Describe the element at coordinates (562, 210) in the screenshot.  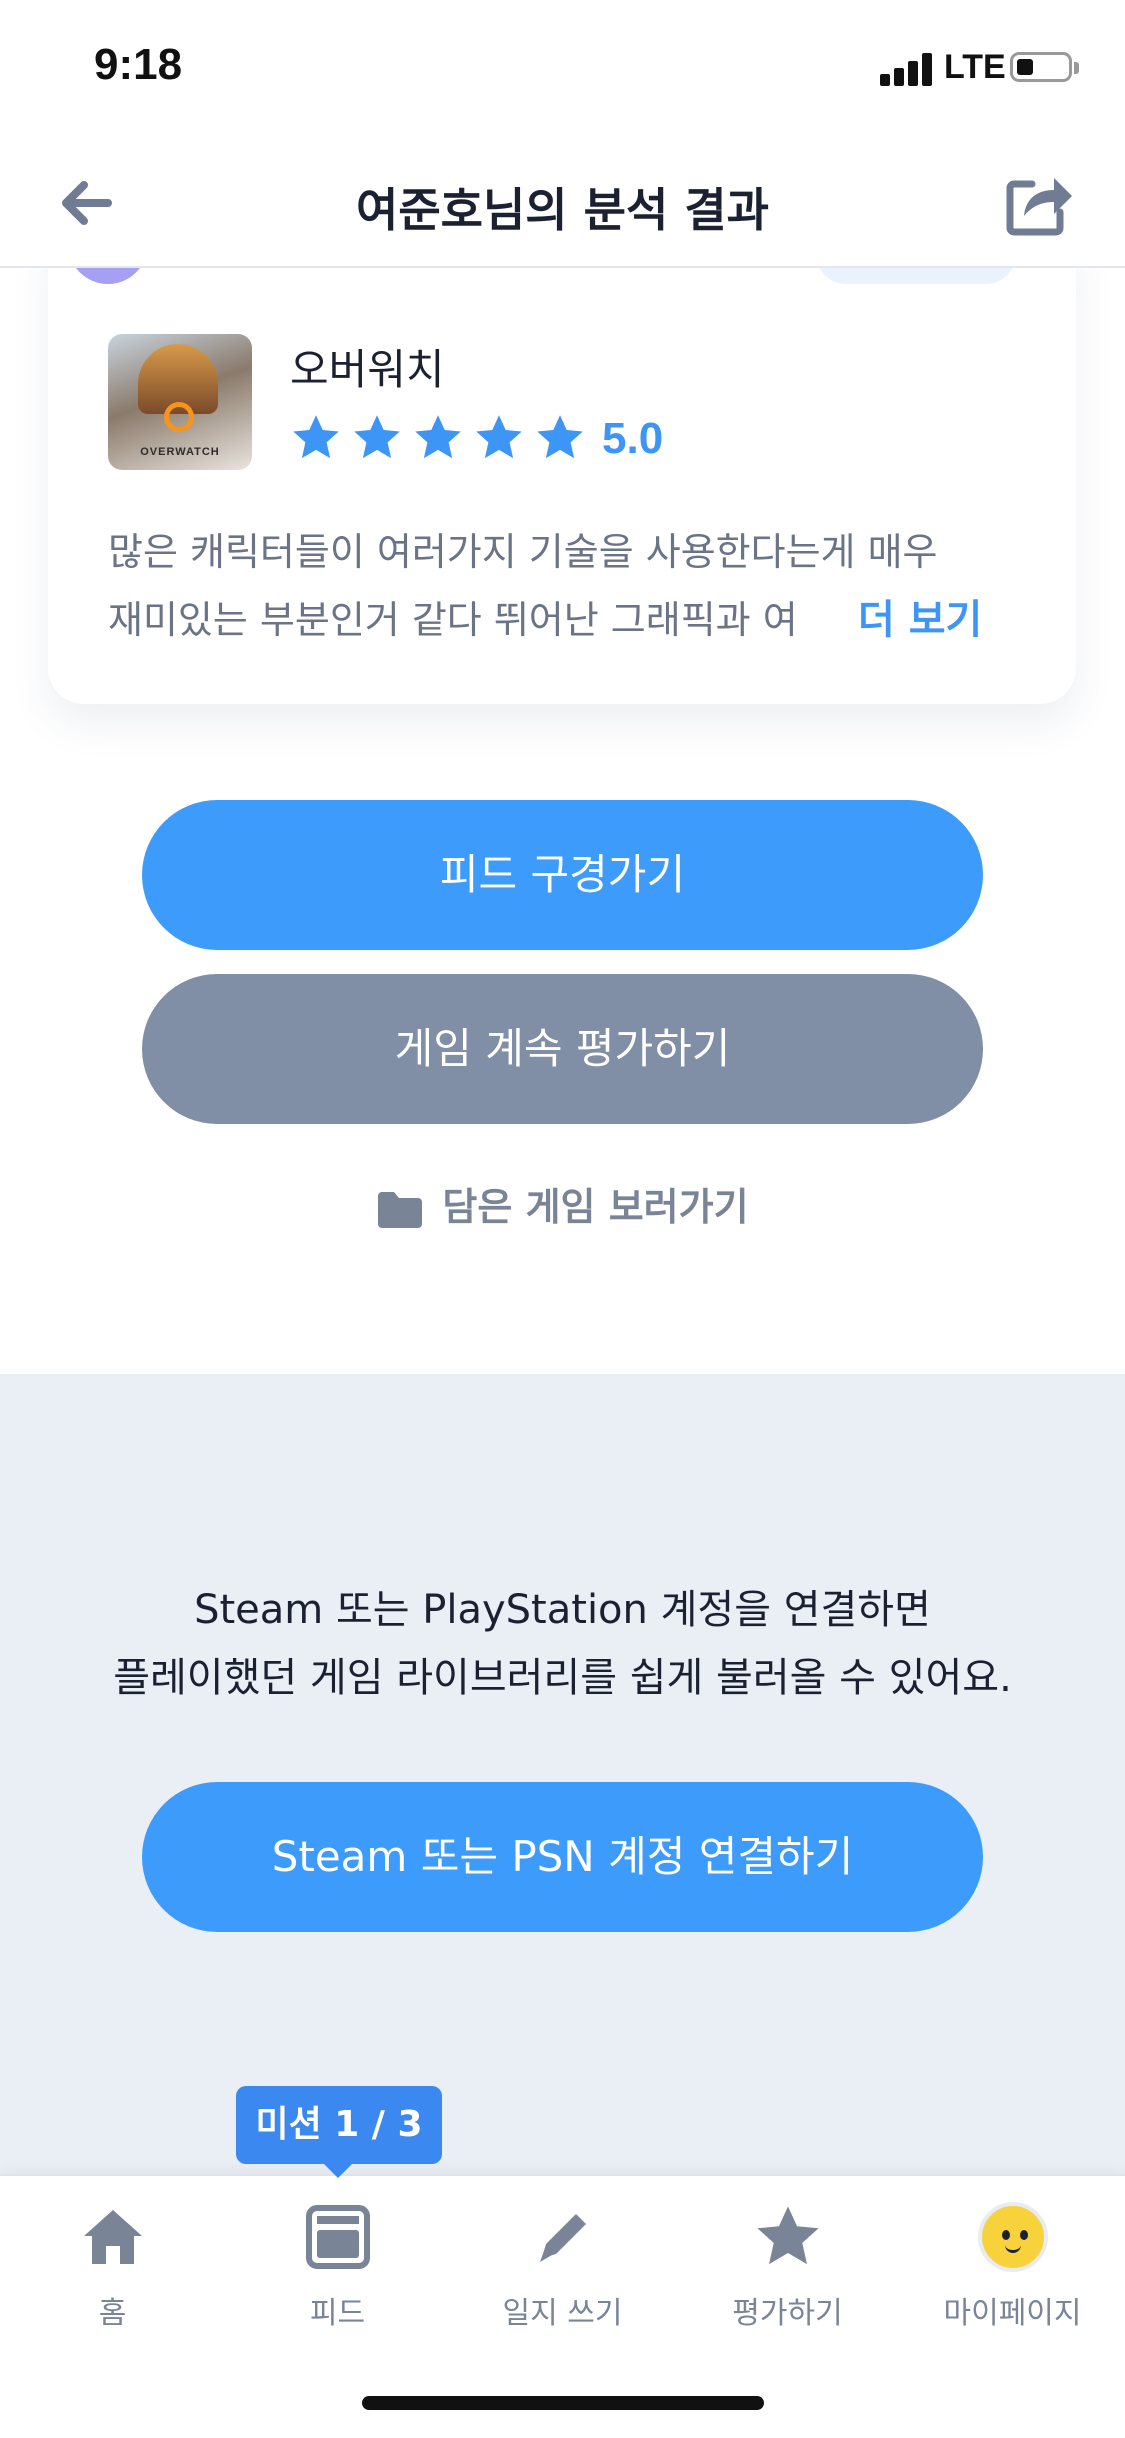
I see `page-title: 여준호님의 분석 결과` at that location.